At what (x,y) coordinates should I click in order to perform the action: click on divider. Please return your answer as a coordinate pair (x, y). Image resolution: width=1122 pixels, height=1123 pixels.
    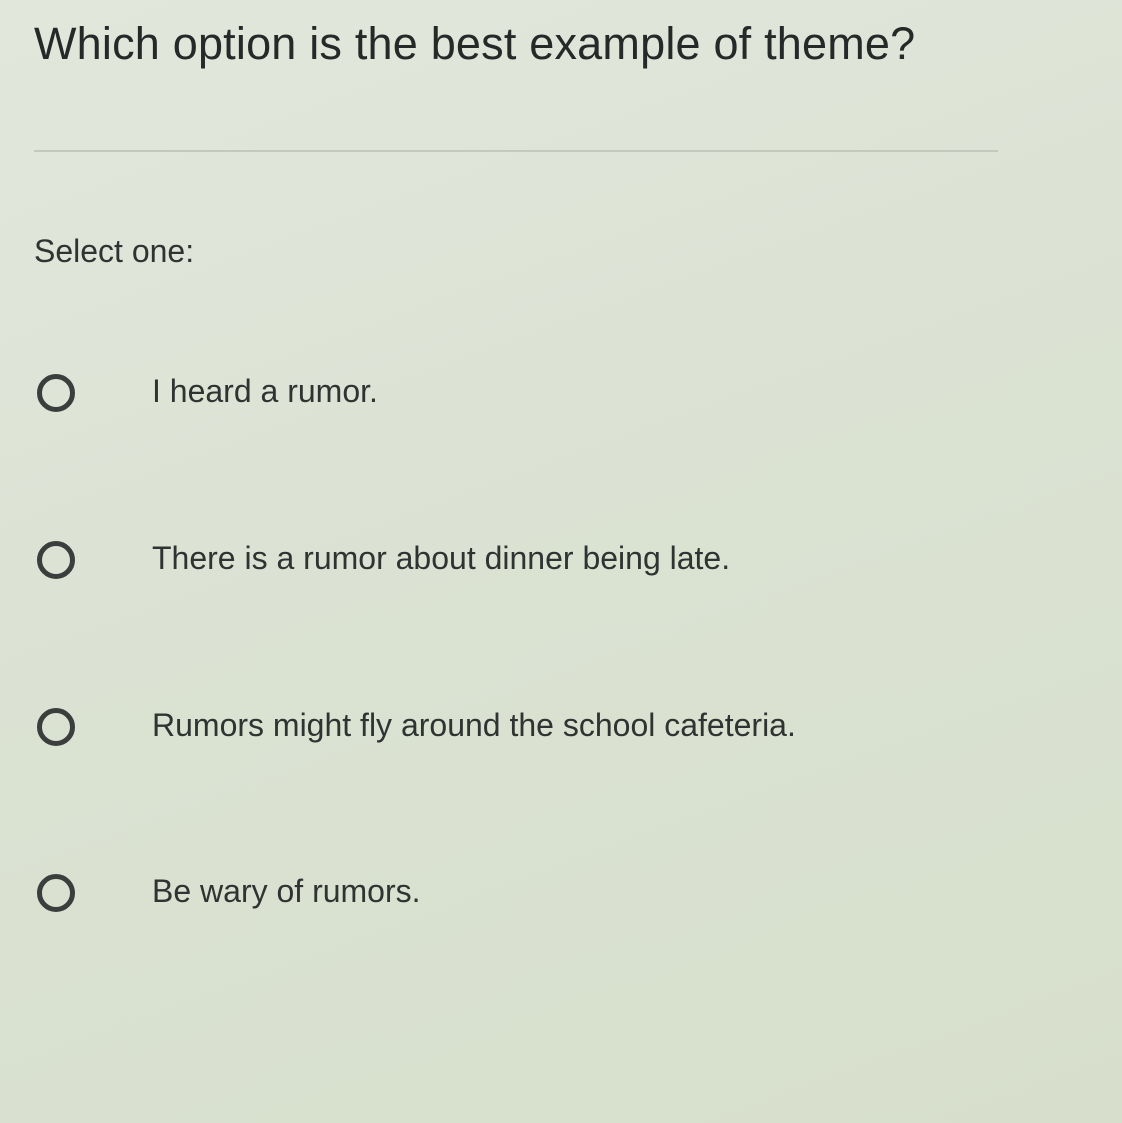
    Looking at the image, I should click on (516, 151).